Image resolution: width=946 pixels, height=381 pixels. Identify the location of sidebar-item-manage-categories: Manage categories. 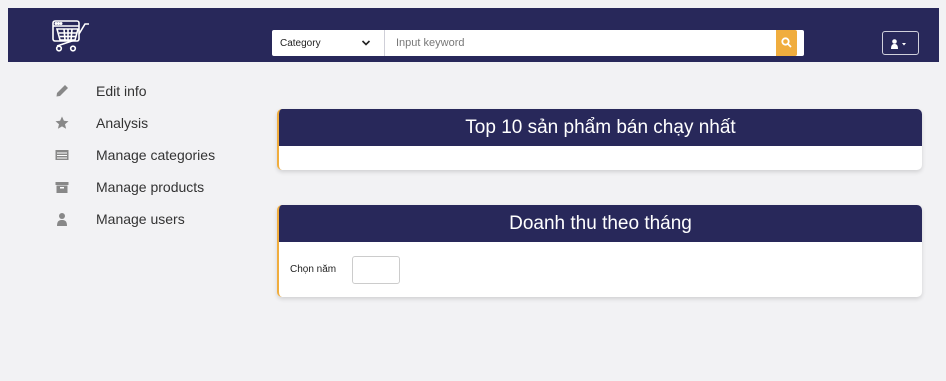
(147, 155).